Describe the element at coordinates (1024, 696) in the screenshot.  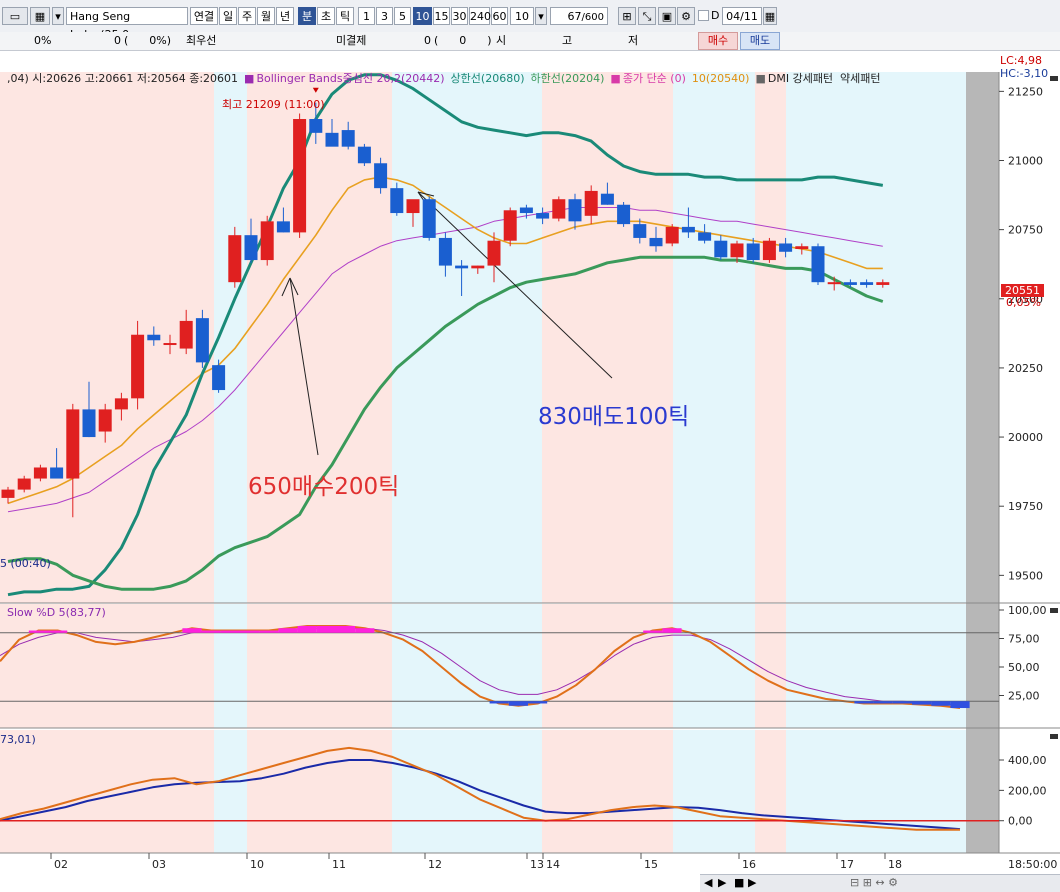
I see `stoch-tick-label: 25,00` at that location.